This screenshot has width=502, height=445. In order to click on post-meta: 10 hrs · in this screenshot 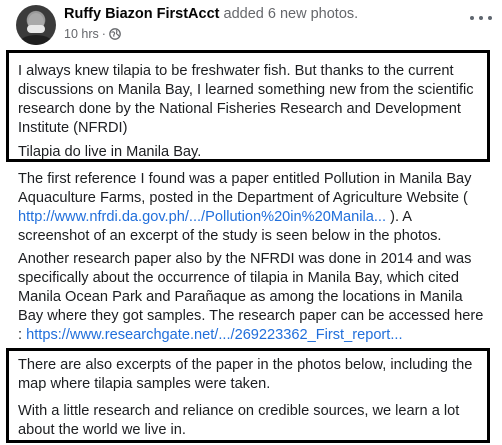, I will do `click(92, 34)`.